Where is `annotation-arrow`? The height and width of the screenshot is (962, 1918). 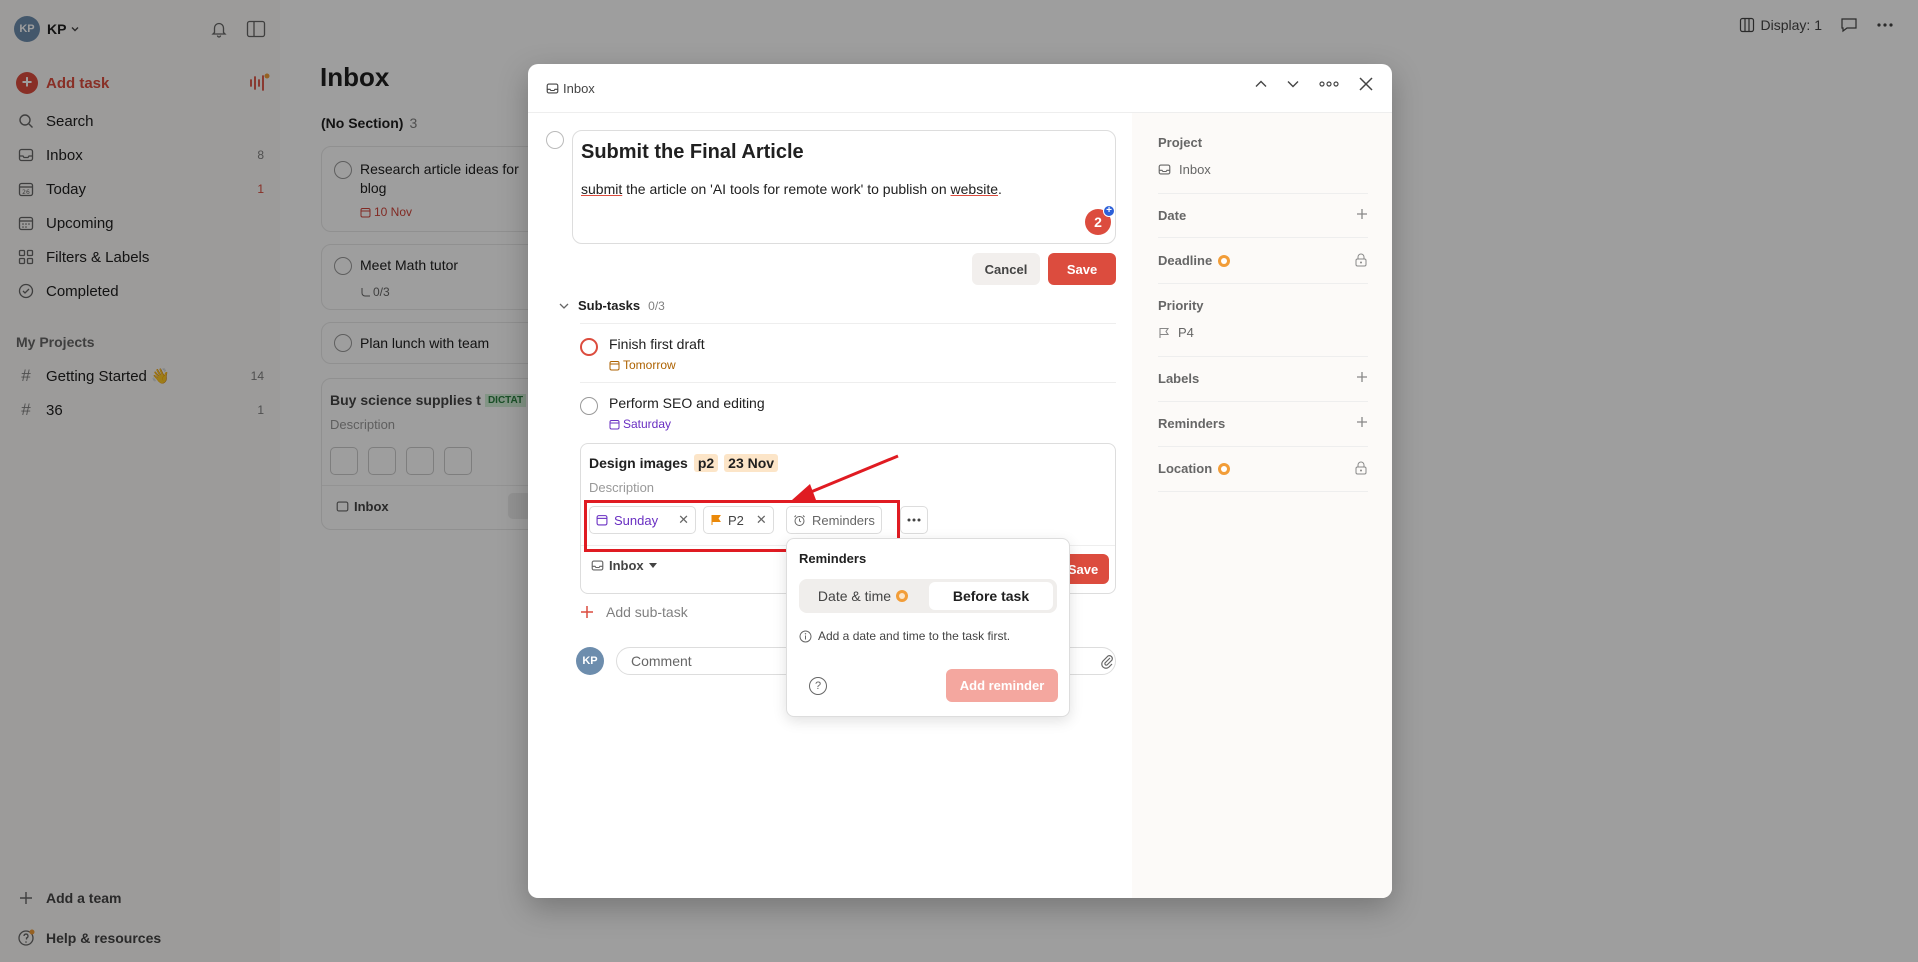 annotation-arrow is located at coordinates (845, 477).